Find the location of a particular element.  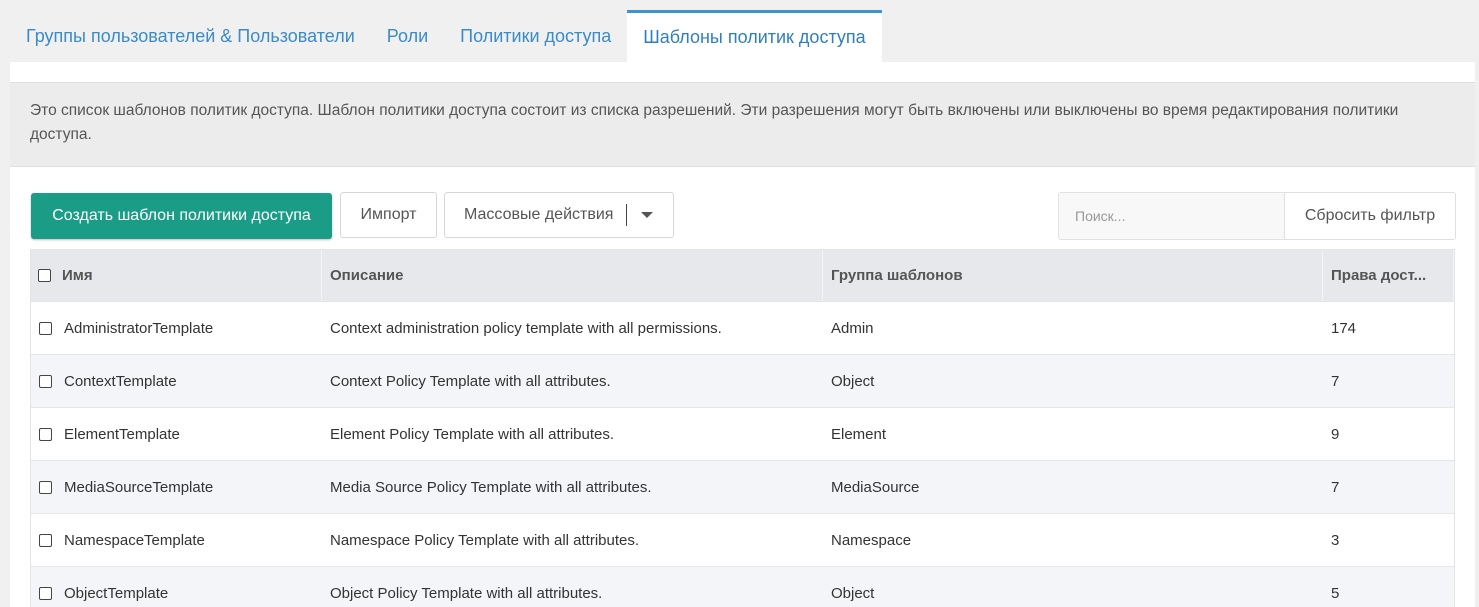

cell-name: NamespaceTemplate is located at coordinates (176, 540).